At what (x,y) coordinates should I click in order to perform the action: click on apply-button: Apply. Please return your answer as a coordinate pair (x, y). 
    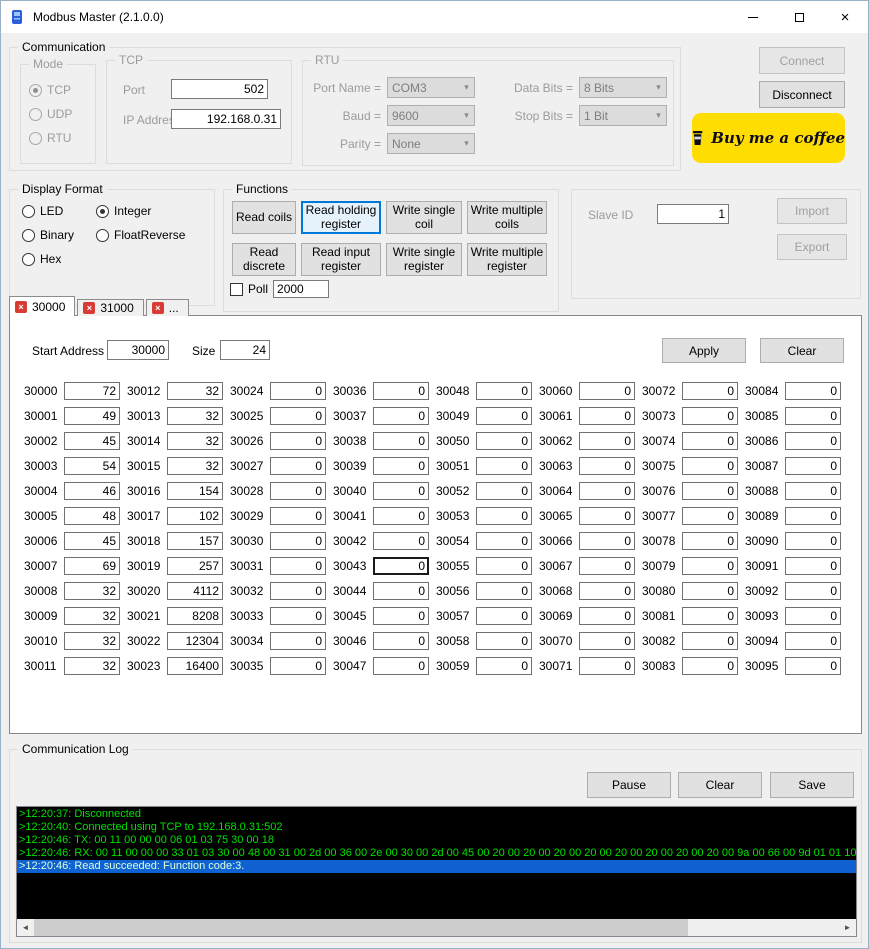
    Looking at the image, I should click on (704, 350).